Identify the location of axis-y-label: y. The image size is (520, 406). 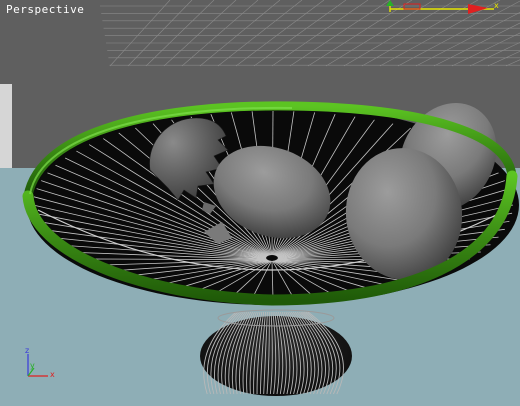
(32, 365).